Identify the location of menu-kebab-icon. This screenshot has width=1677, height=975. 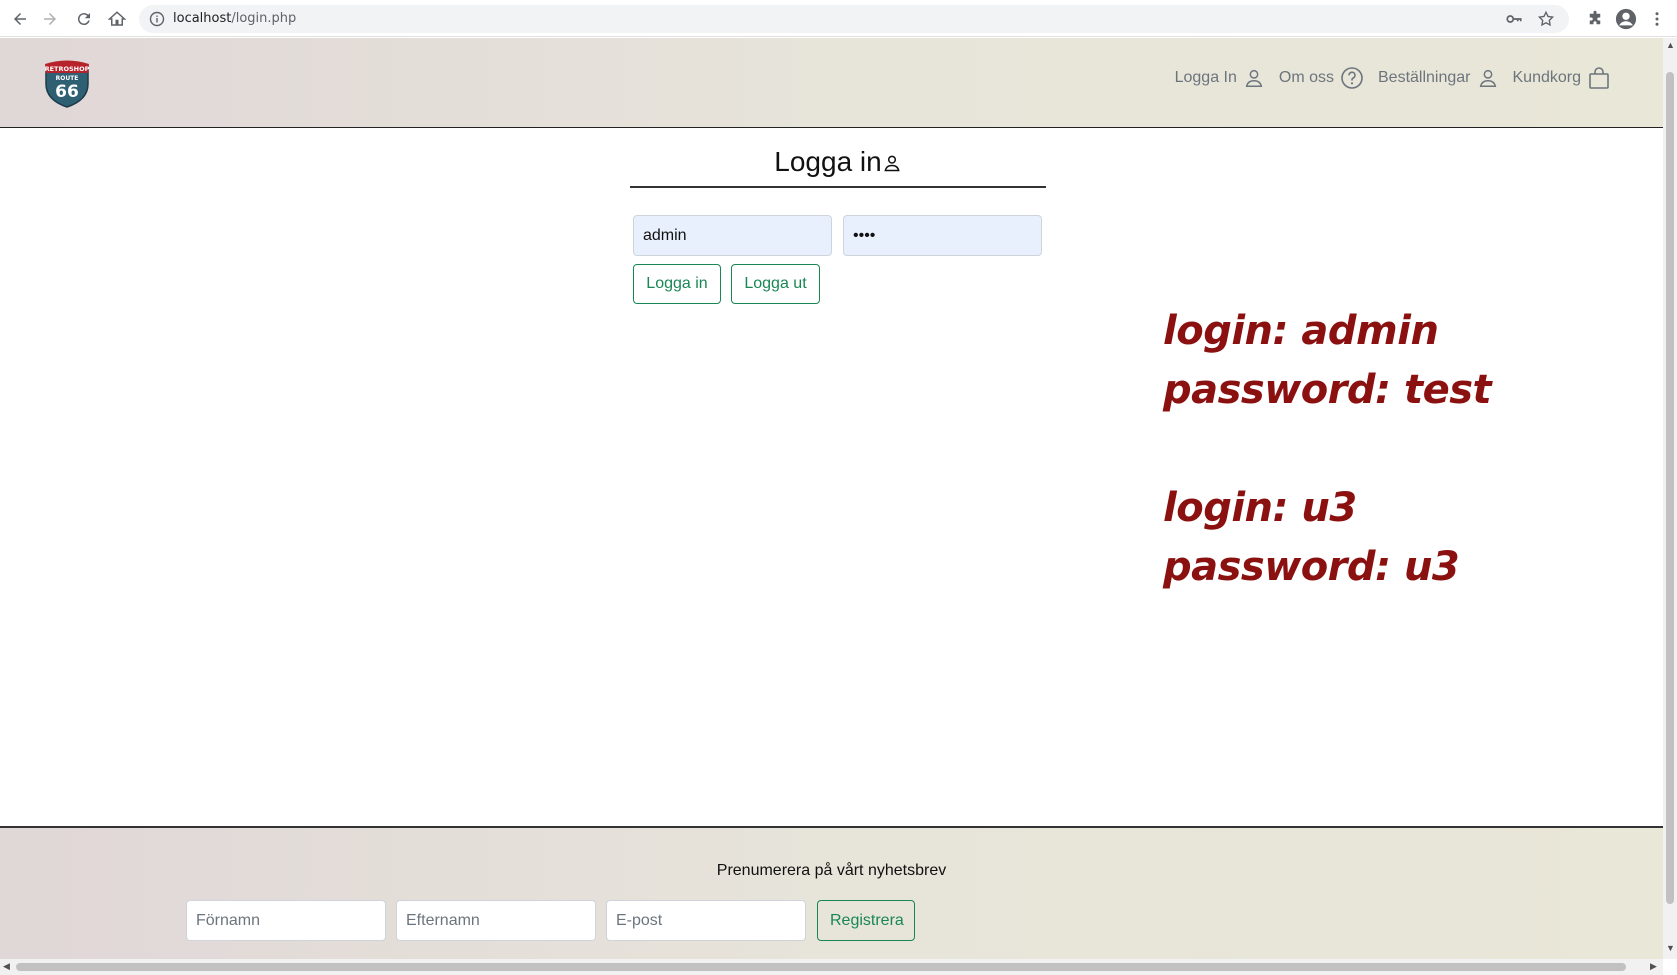
(1657, 19).